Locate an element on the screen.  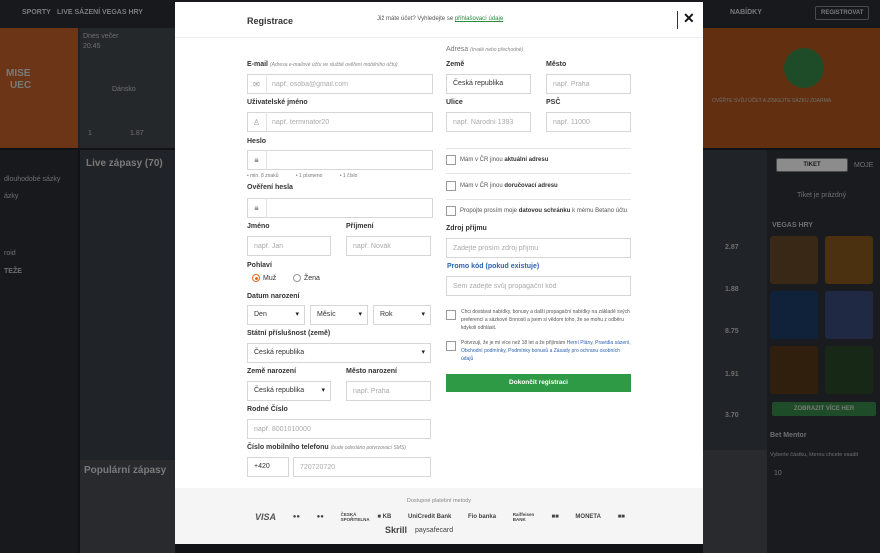
unicredit-logo: UniCredit Bank is located at coordinates (430, 517).